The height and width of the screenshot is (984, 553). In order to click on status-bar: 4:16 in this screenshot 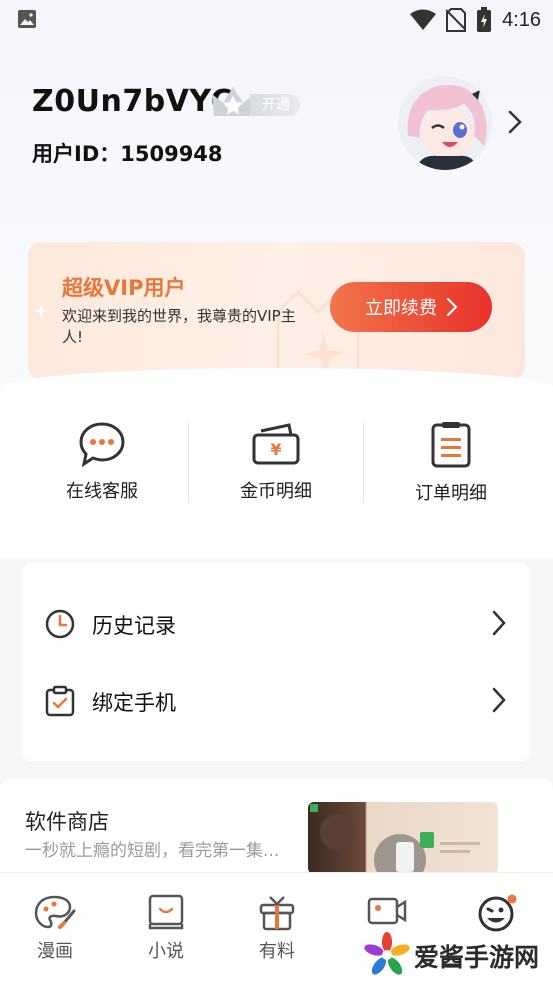, I will do `click(276, 20)`.